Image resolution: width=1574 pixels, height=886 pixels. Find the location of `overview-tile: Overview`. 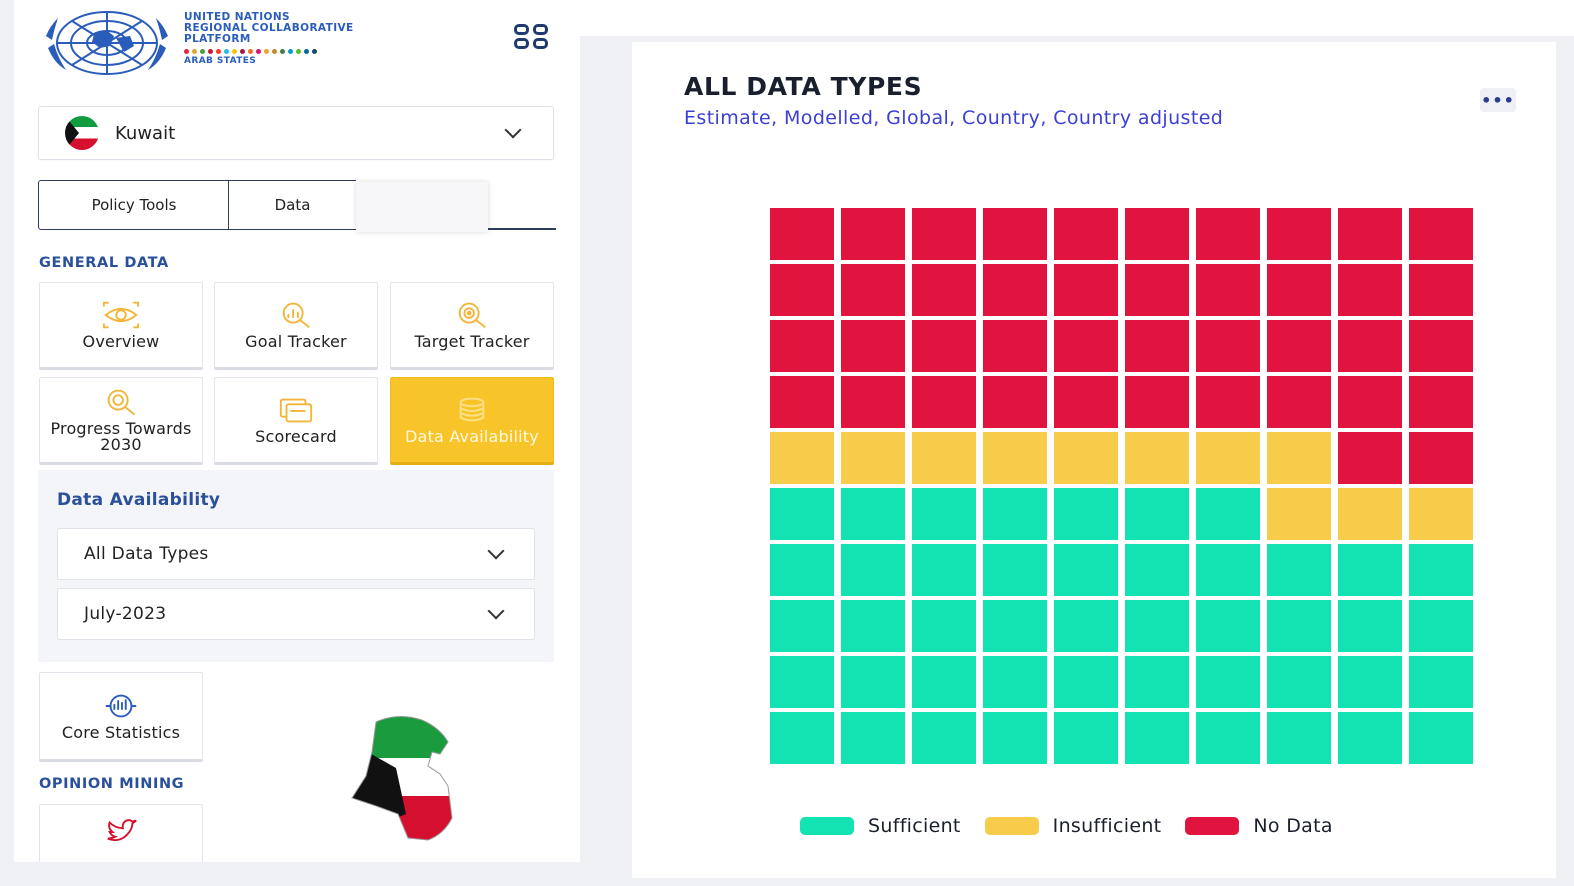

overview-tile: Overview is located at coordinates (121, 326).